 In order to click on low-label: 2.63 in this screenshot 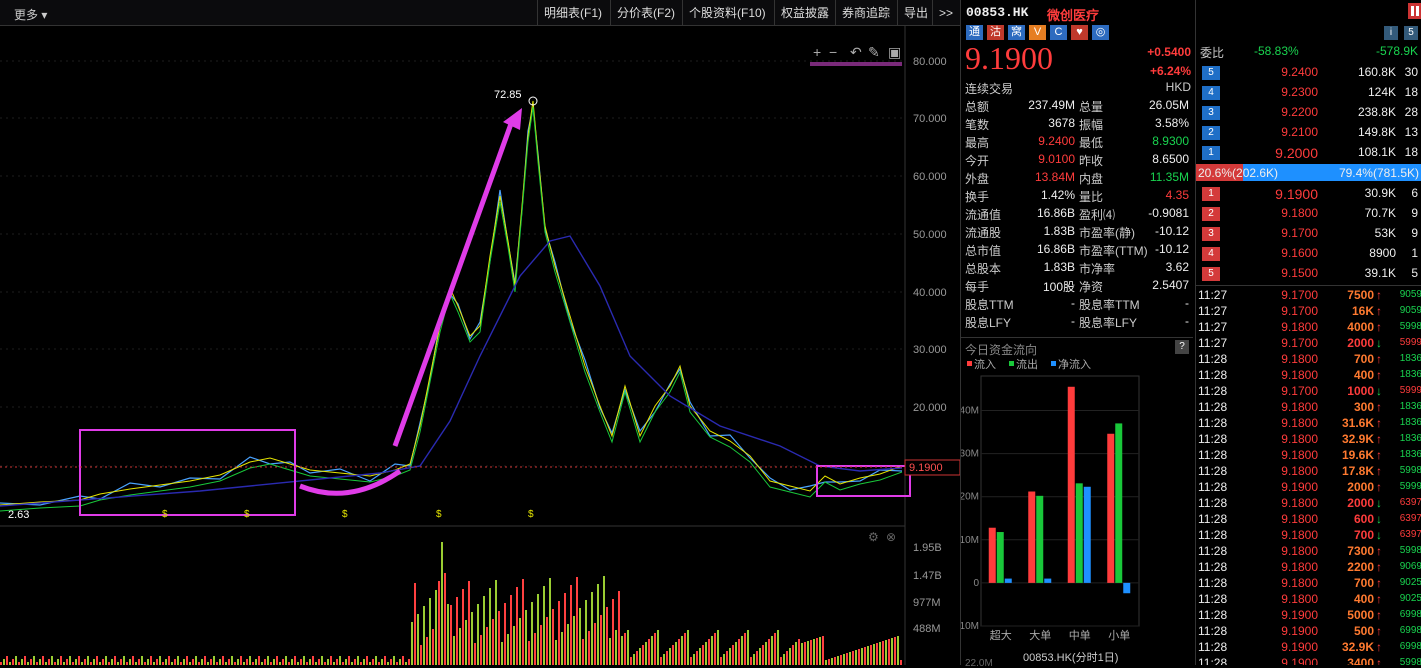, I will do `click(18, 515)`.